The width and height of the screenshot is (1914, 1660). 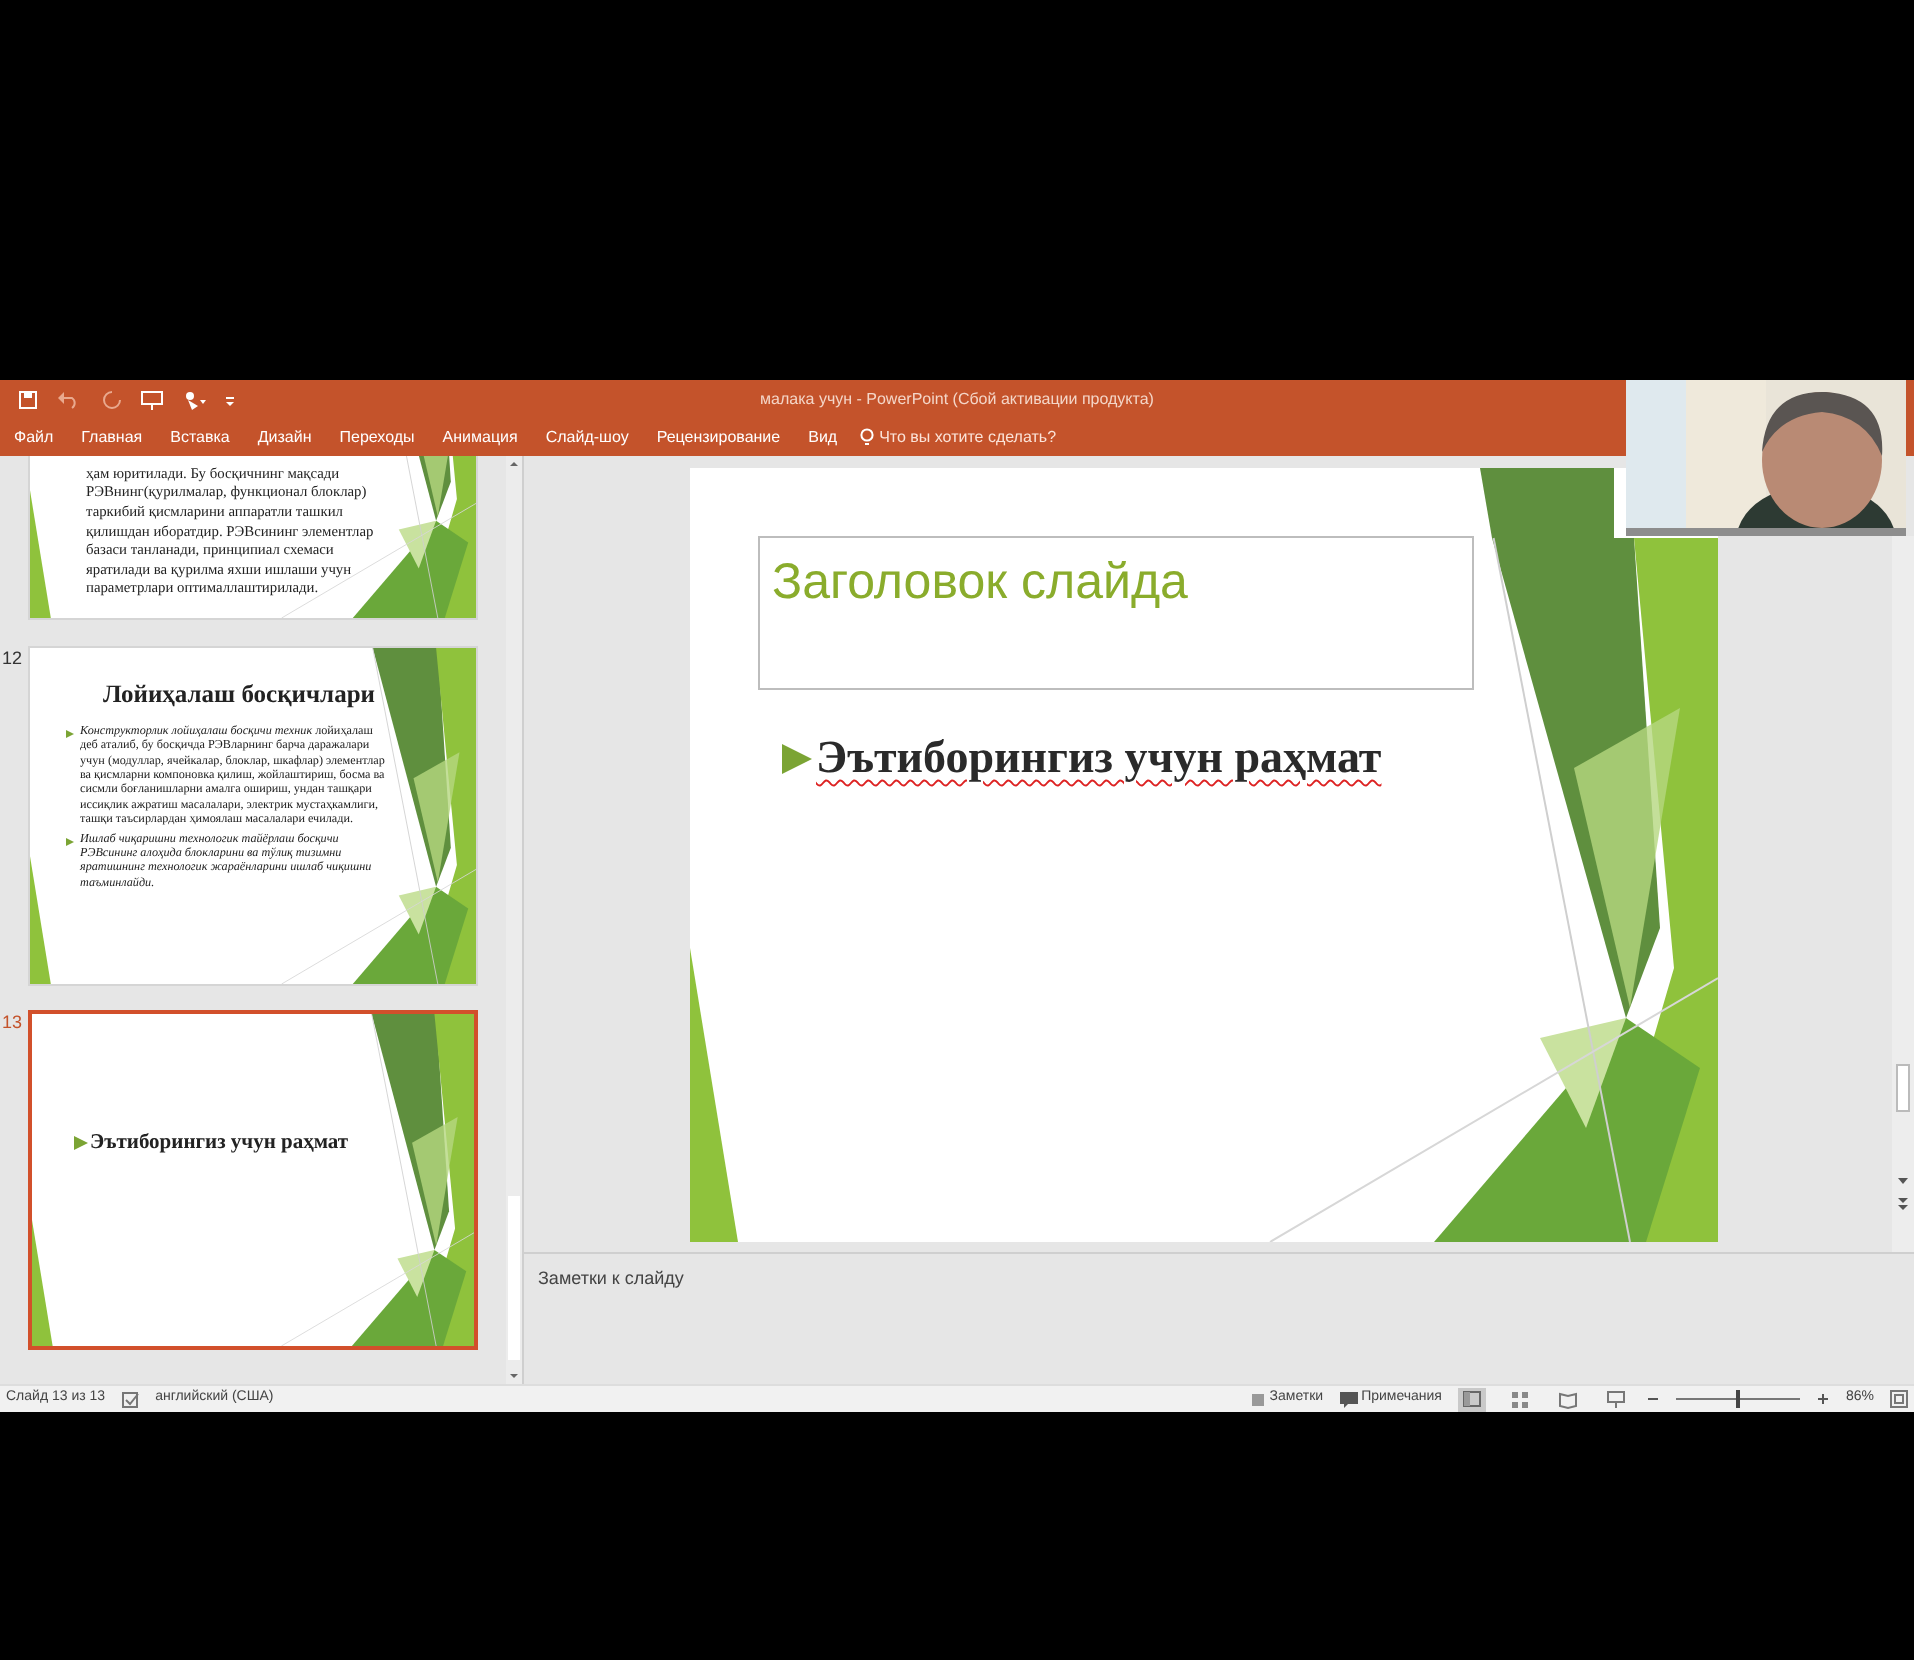 What do you see at coordinates (12, 658) in the screenshot?
I see `slide-number: 12` at bounding box center [12, 658].